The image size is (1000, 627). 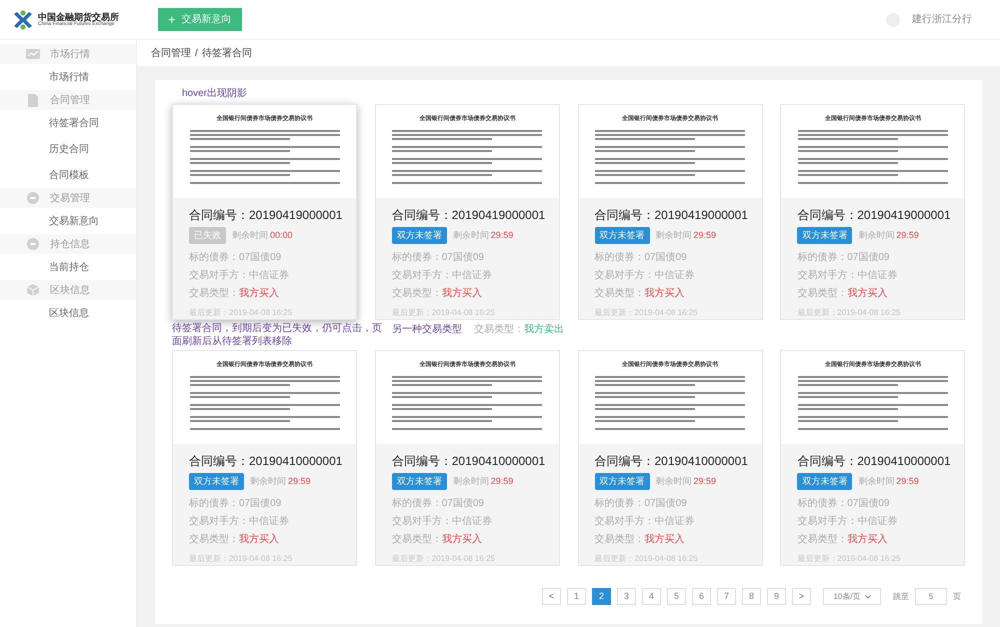 What do you see at coordinates (544, 329) in the screenshot?
I see `trade-type-value: 我方卖出` at bounding box center [544, 329].